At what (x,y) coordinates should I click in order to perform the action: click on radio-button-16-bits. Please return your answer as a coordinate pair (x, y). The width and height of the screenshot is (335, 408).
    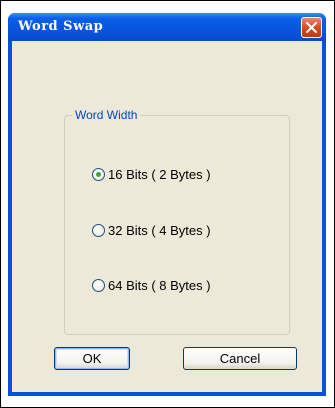
    Looking at the image, I should click on (98, 174).